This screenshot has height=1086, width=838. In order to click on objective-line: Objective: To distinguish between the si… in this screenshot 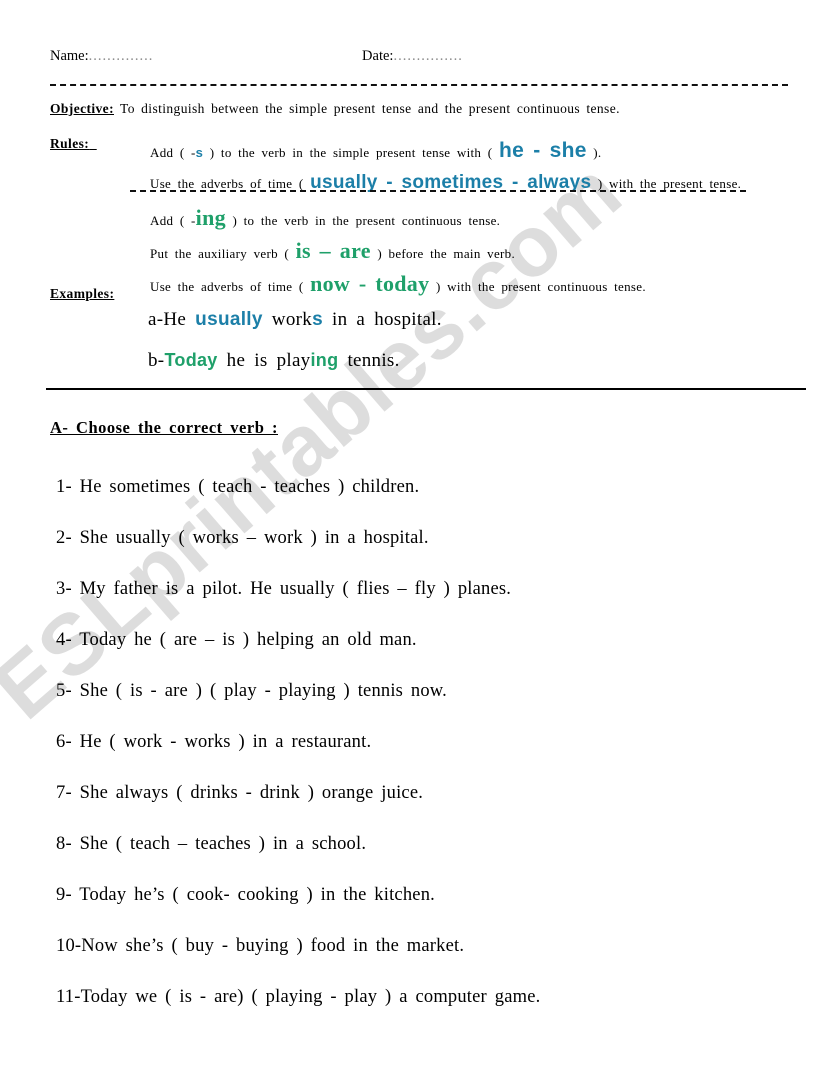, I will do `click(335, 109)`.